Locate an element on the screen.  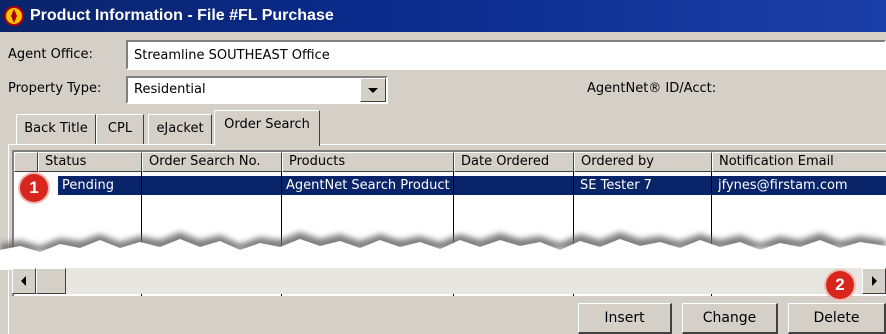
torn-edge-graphic is located at coordinates (443, 251).